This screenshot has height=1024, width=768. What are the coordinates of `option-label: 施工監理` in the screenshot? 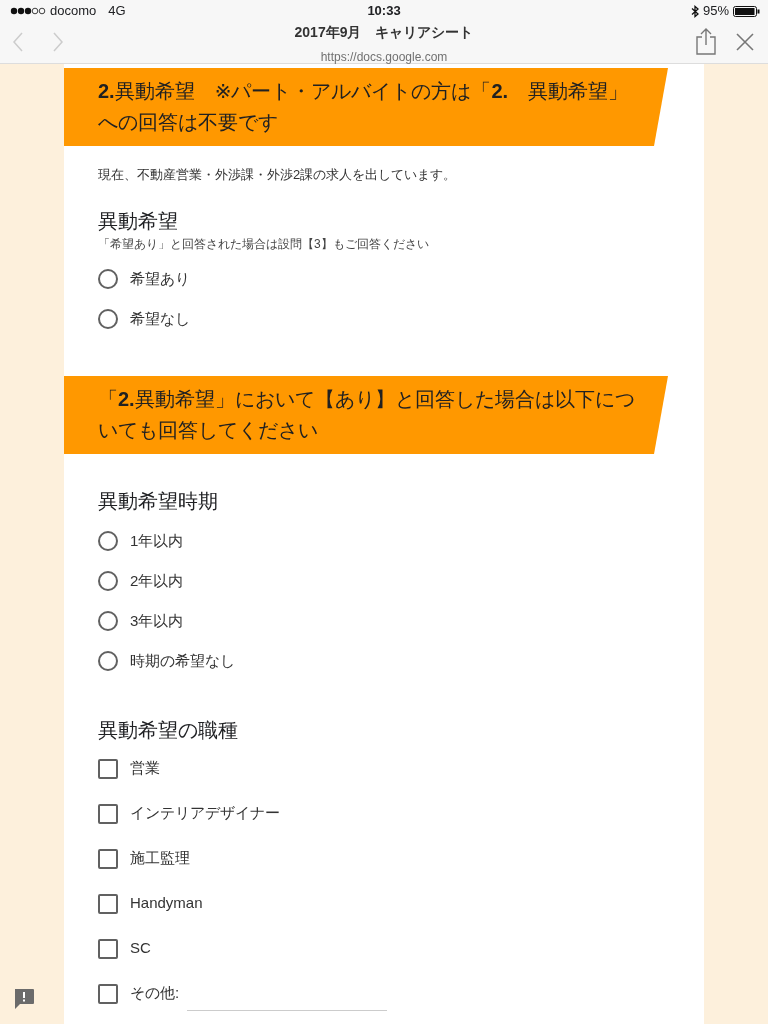 It's located at (160, 858).